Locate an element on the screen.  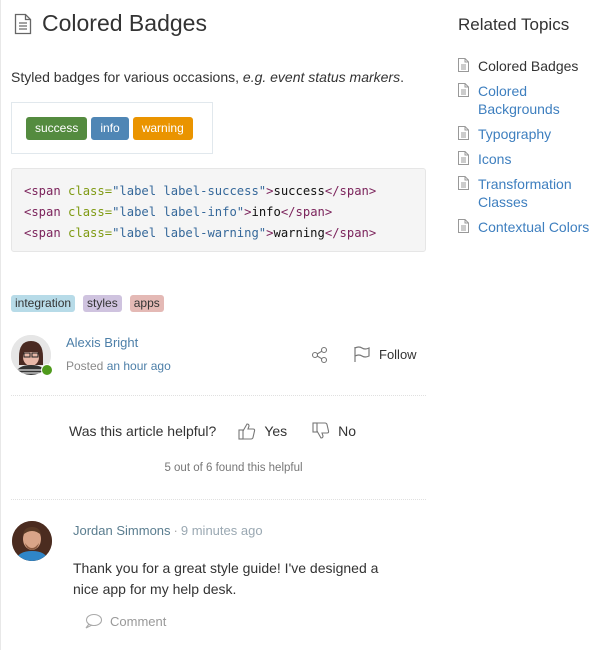
tag-list: integration styles apps is located at coordinates (87, 303).